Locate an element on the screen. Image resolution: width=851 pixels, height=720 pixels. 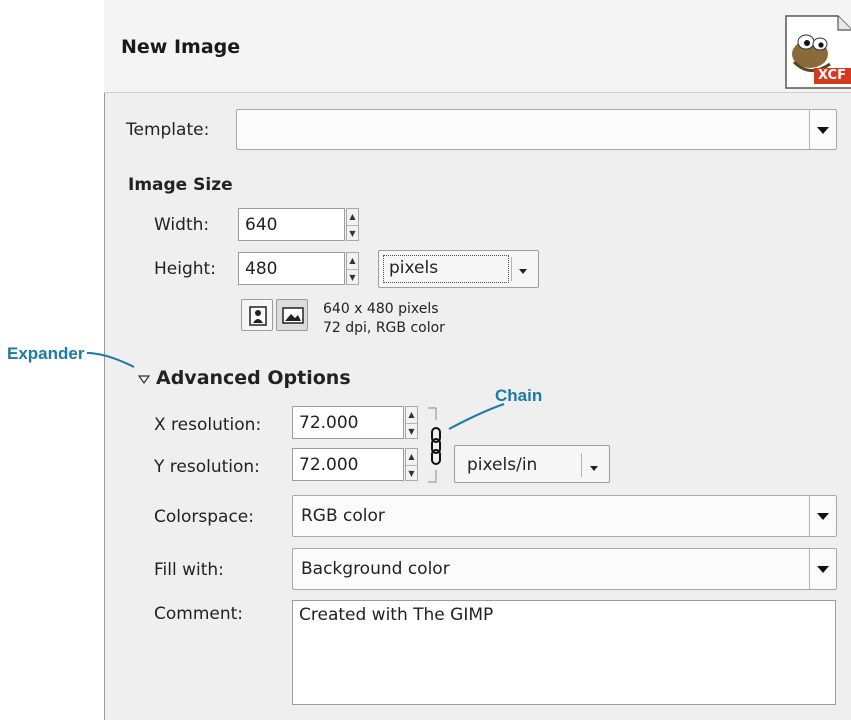
dialog-title: New Image is located at coordinates (181, 47).